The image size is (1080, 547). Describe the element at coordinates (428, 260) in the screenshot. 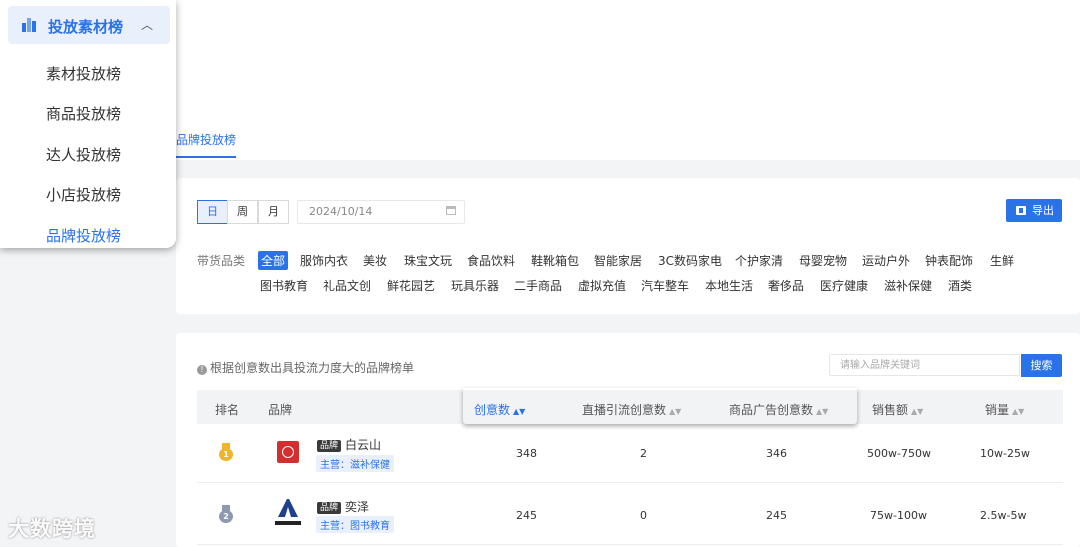

I see `category-chip: 珠宝文玩` at that location.